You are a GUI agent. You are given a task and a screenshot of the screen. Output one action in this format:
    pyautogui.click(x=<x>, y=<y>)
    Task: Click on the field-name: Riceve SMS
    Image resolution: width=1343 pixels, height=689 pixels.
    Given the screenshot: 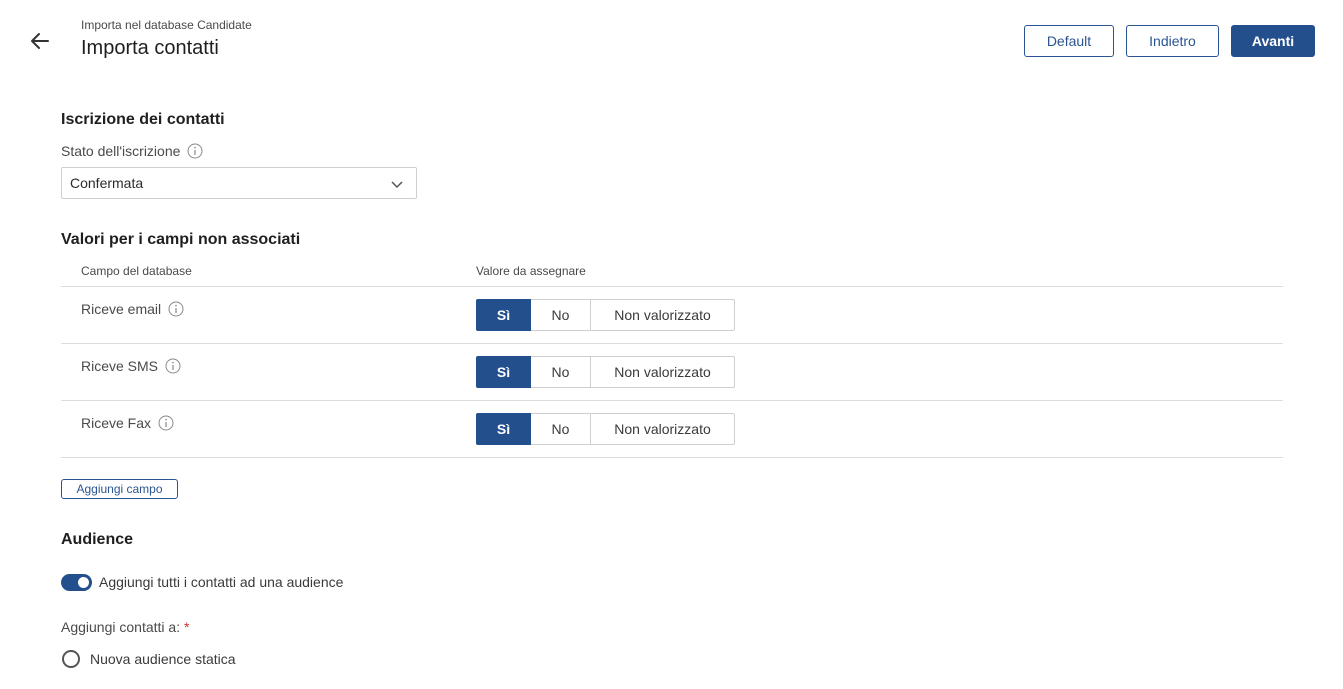 What is the action you would take?
    pyautogui.click(x=120, y=366)
    